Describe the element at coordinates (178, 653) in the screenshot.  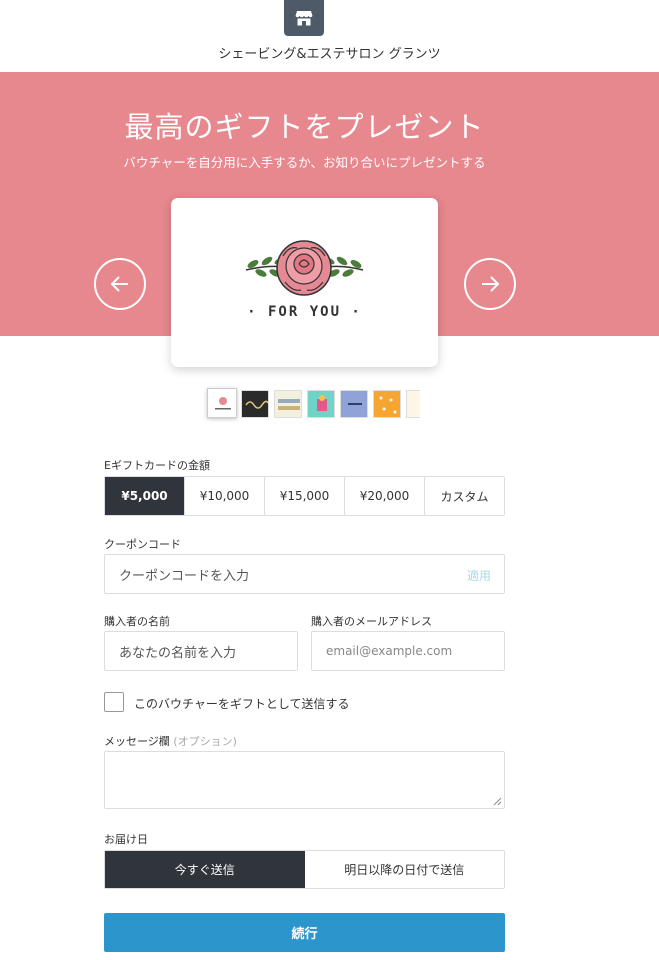
I see `buyer-name-placeholder: あなたの名前を入力` at that location.